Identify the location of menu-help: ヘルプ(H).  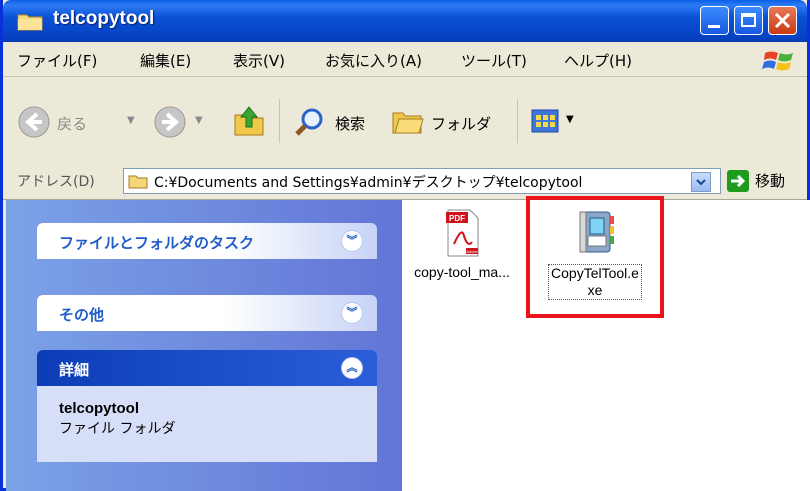
(598, 60).